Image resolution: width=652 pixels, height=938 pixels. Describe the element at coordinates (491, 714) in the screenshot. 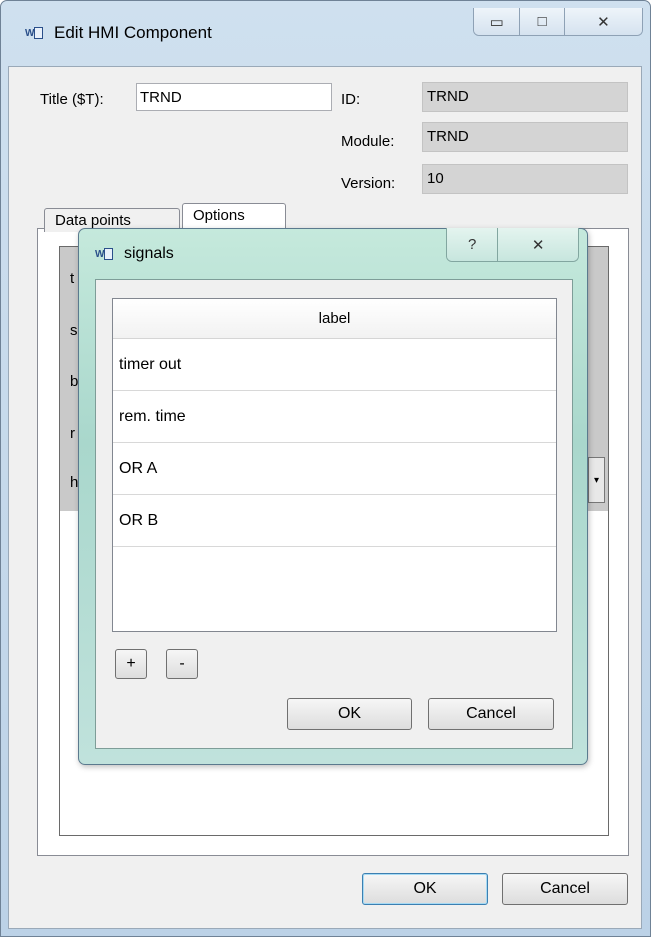

I see `dialog-cancel-button: Cancel` at that location.